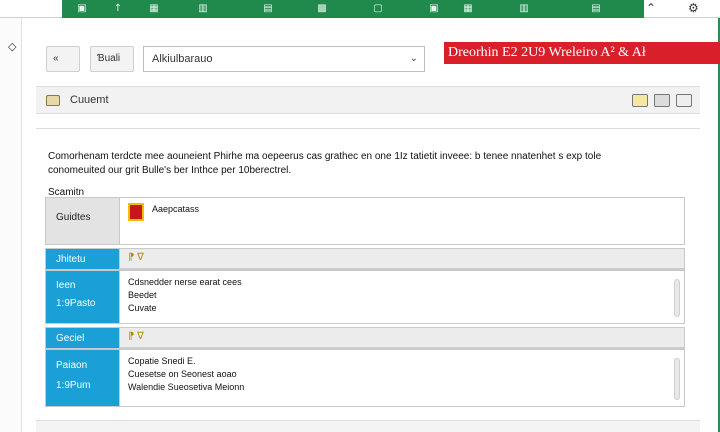 The image size is (720, 432). What do you see at coordinates (186, 387) in the screenshot?
I see `row-line: Walendie Sueosetiva Meionn` at bounding box center [186, 387].